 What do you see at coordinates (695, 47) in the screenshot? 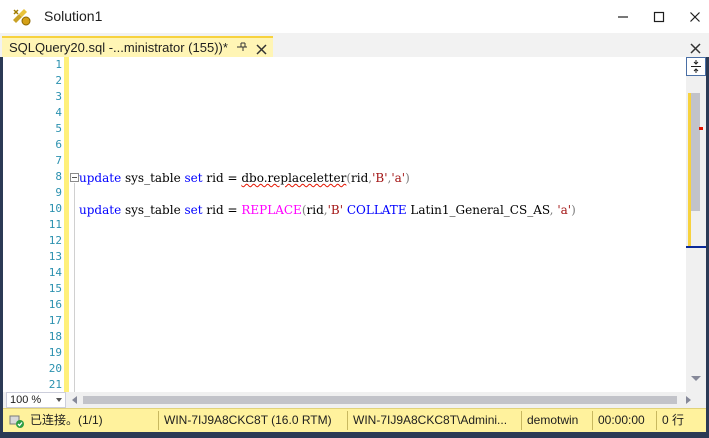
I see `close-document-icon` at bounding box center [695, 47].